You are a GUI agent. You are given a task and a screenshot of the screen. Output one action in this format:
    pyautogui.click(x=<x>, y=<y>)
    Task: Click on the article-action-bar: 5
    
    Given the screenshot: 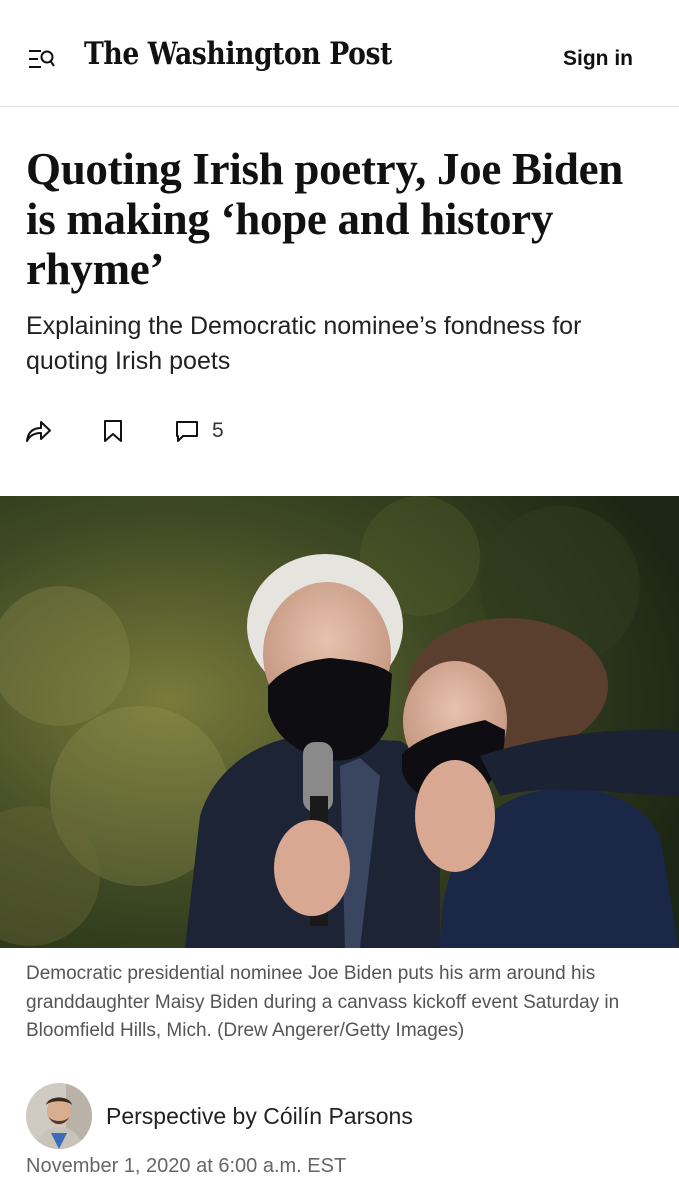 What is the action you would take?
    pyautogui.click(x=124, y=431)
    